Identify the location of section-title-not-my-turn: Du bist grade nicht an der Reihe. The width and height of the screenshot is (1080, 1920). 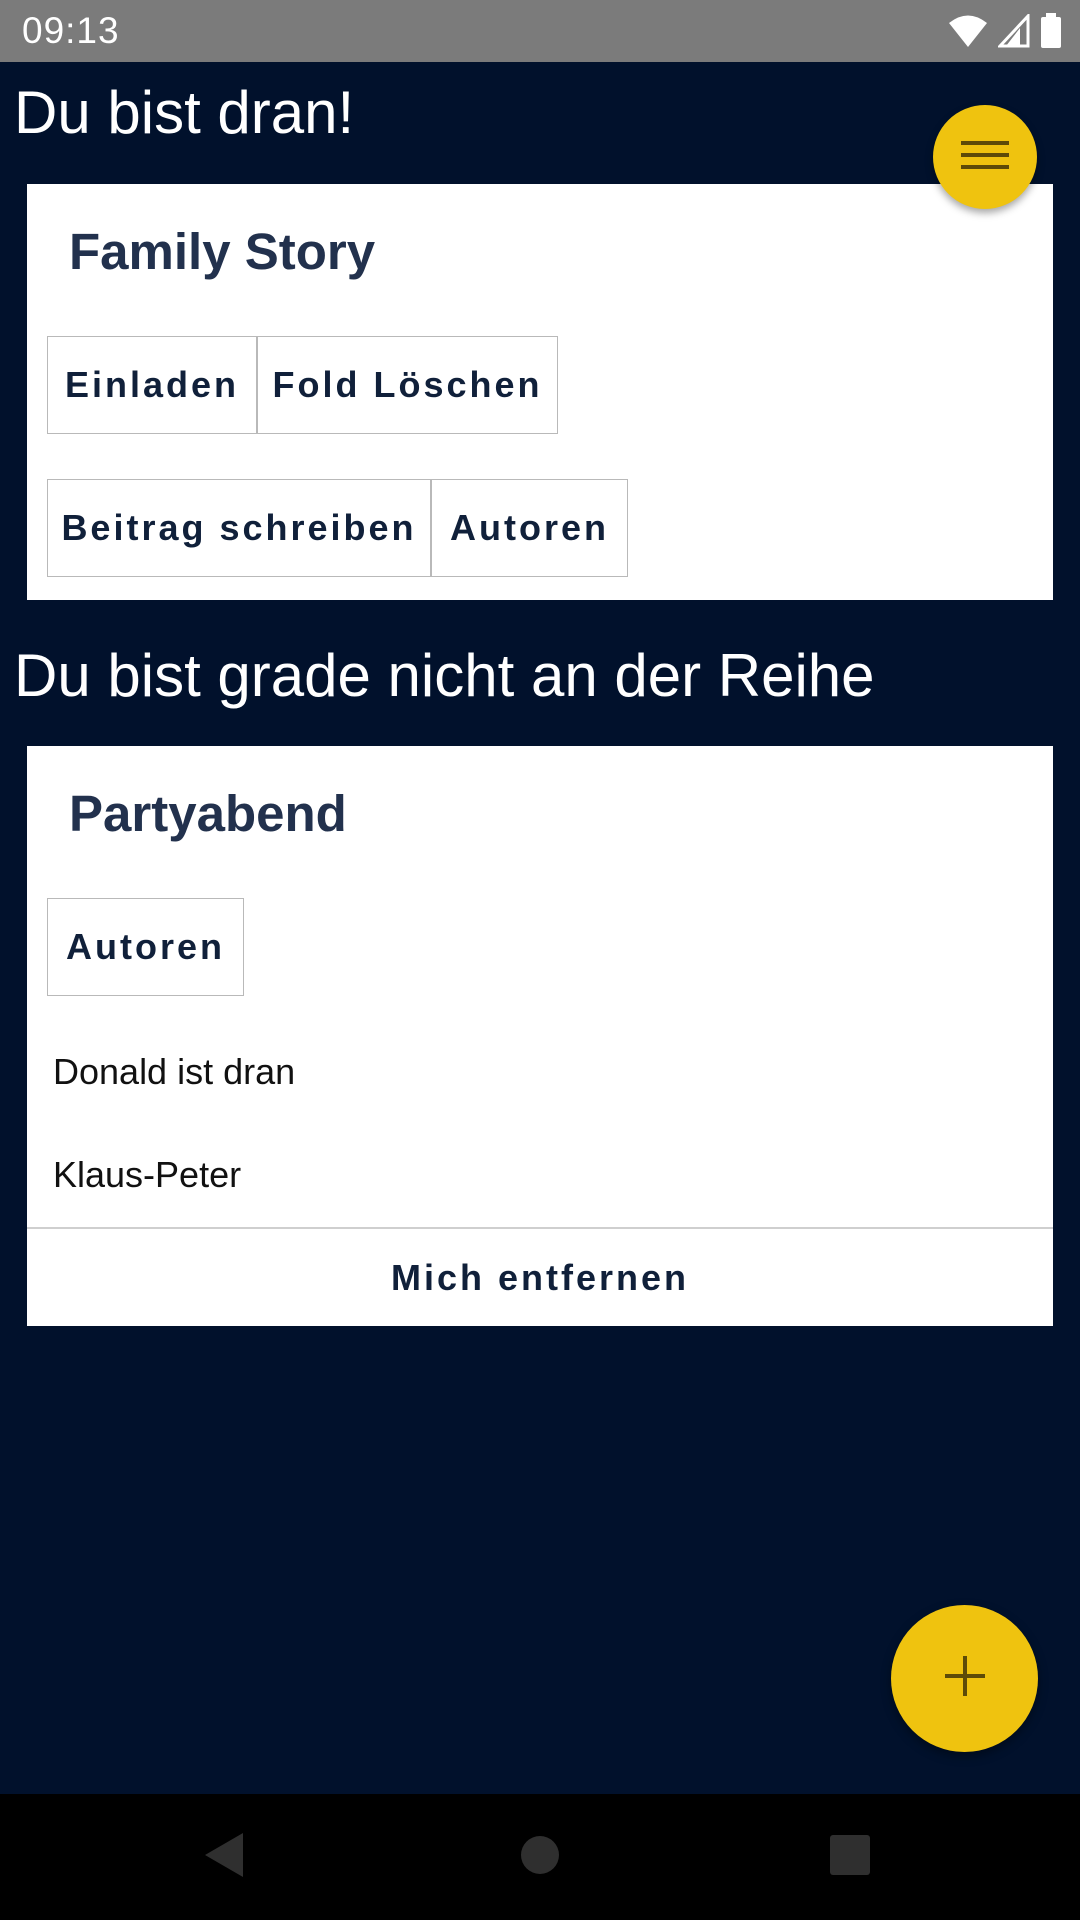
(444, 675).